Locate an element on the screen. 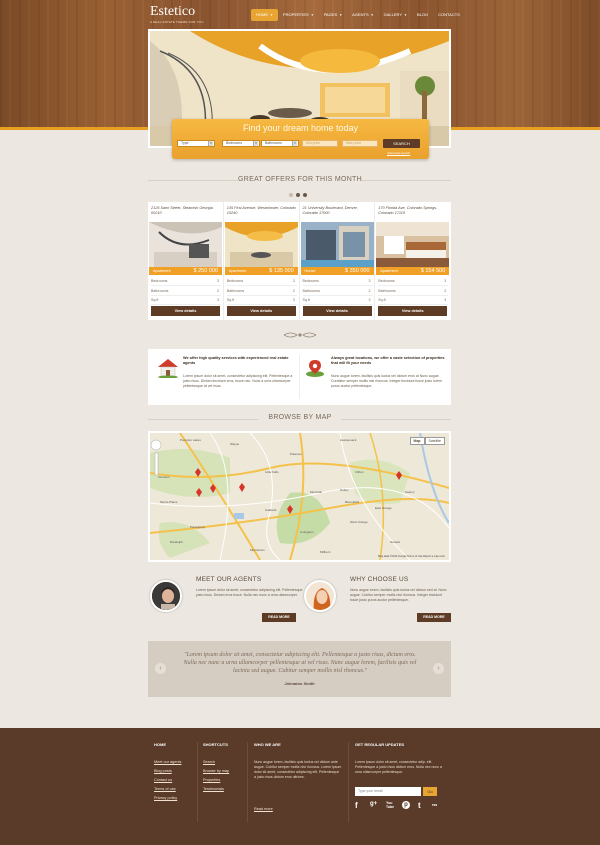 The height and width of the screenshot is (845, 600). nav-blog: BLOG is located at coordinates (422, 15).